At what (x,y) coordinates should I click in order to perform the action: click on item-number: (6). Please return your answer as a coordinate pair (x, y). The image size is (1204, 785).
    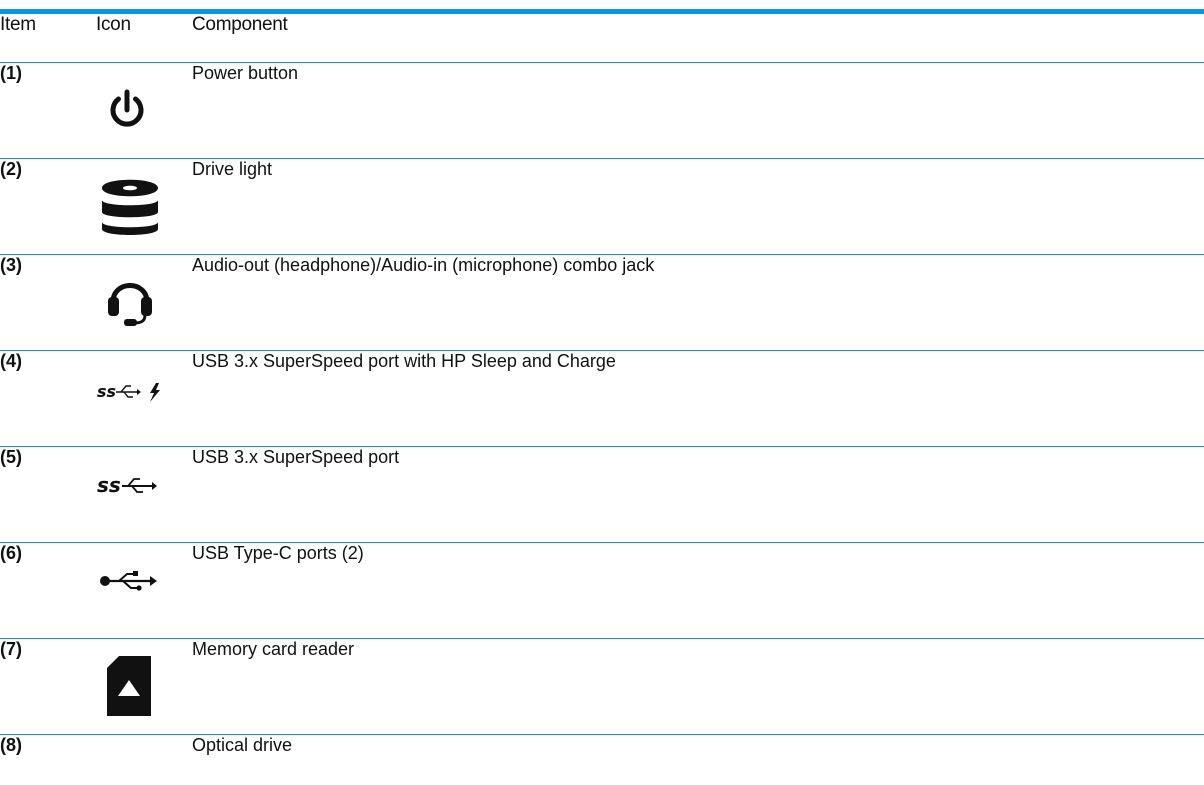
    Looking at the image, I should click on (11, 552).